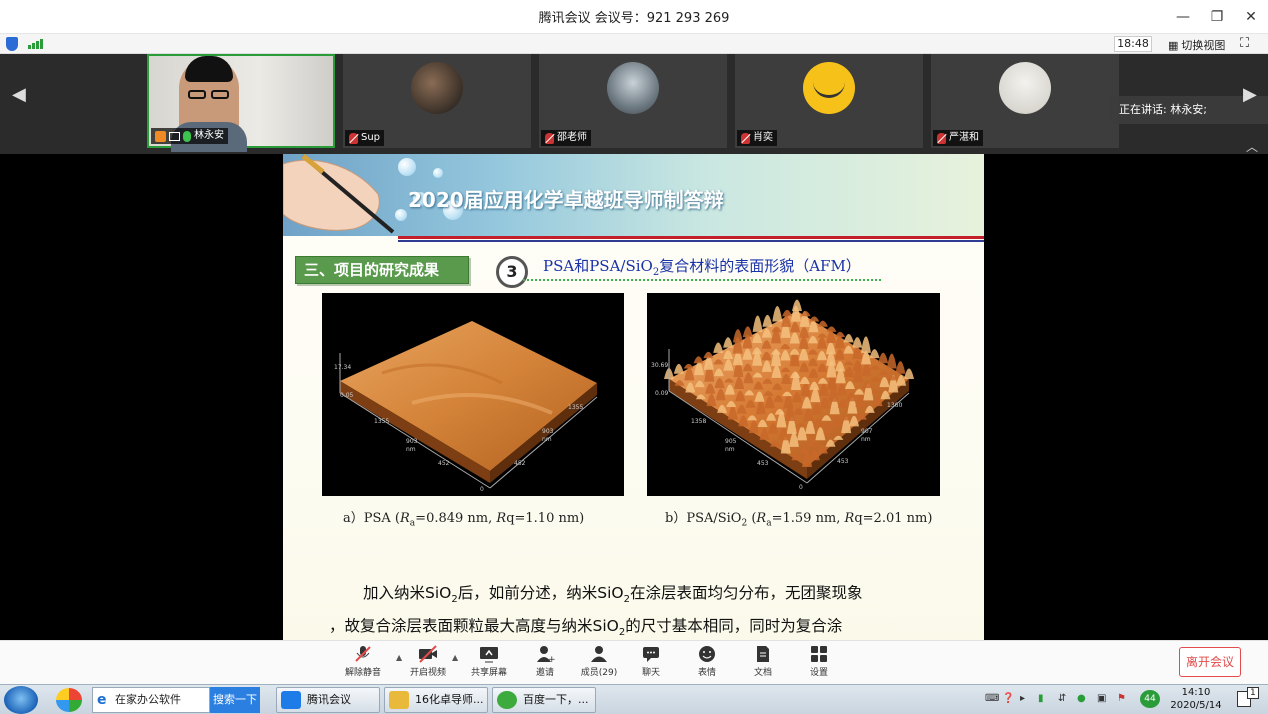 Image resolution: width=1268 pixels, height=714 pixels. What do you see at coordinates (992, 698) in the screenshot?
I see `keyboard-icon: ⌨` at bounding box center [992, 698].